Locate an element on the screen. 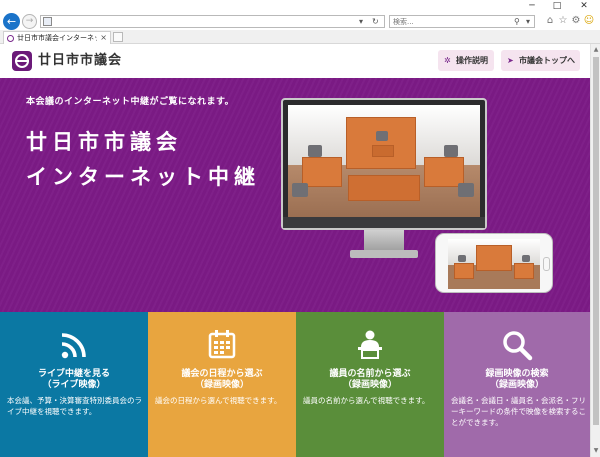  tile-live-sub: （ライブ映像） is located at coordinates (74, 385).